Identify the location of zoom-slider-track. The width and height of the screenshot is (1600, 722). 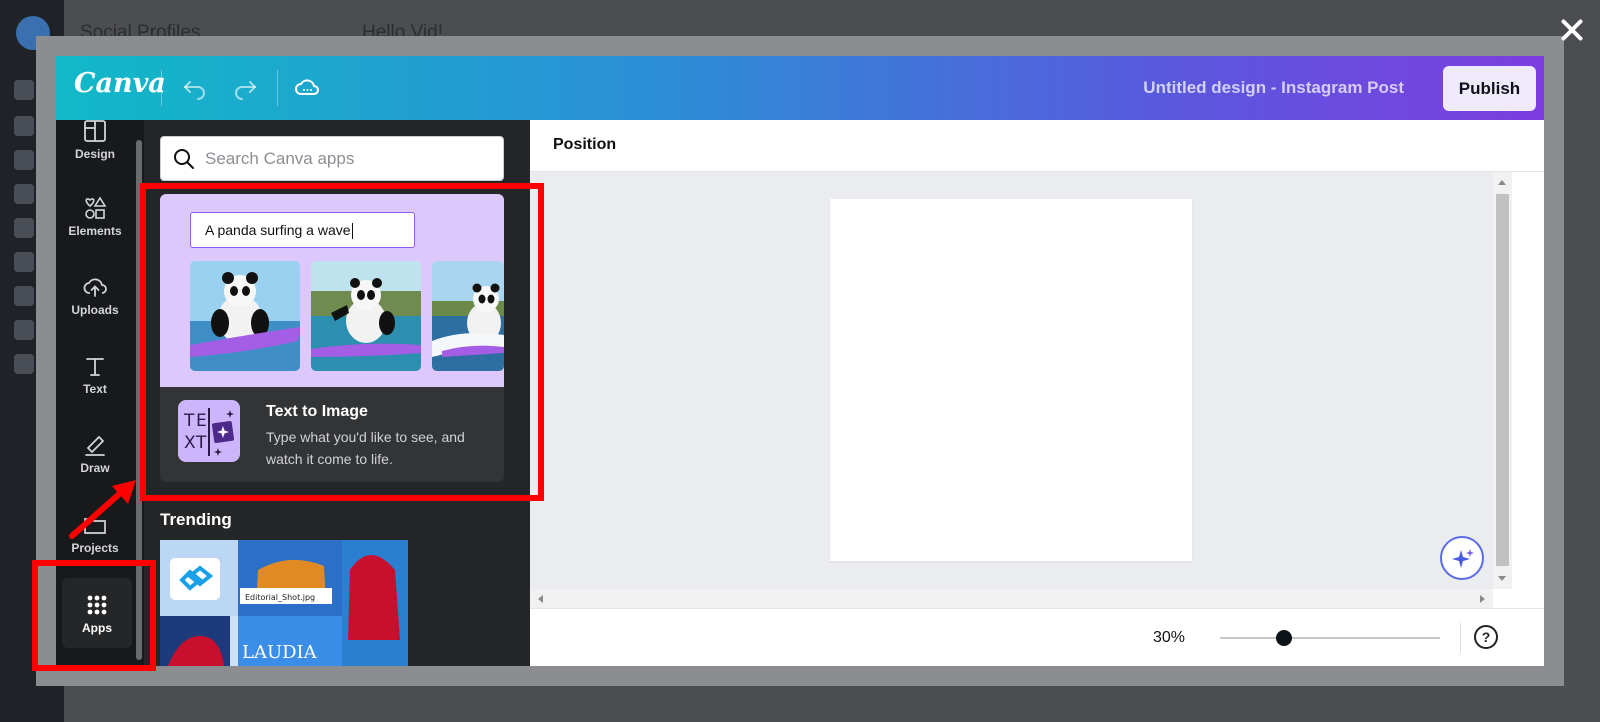
(1330, 638).